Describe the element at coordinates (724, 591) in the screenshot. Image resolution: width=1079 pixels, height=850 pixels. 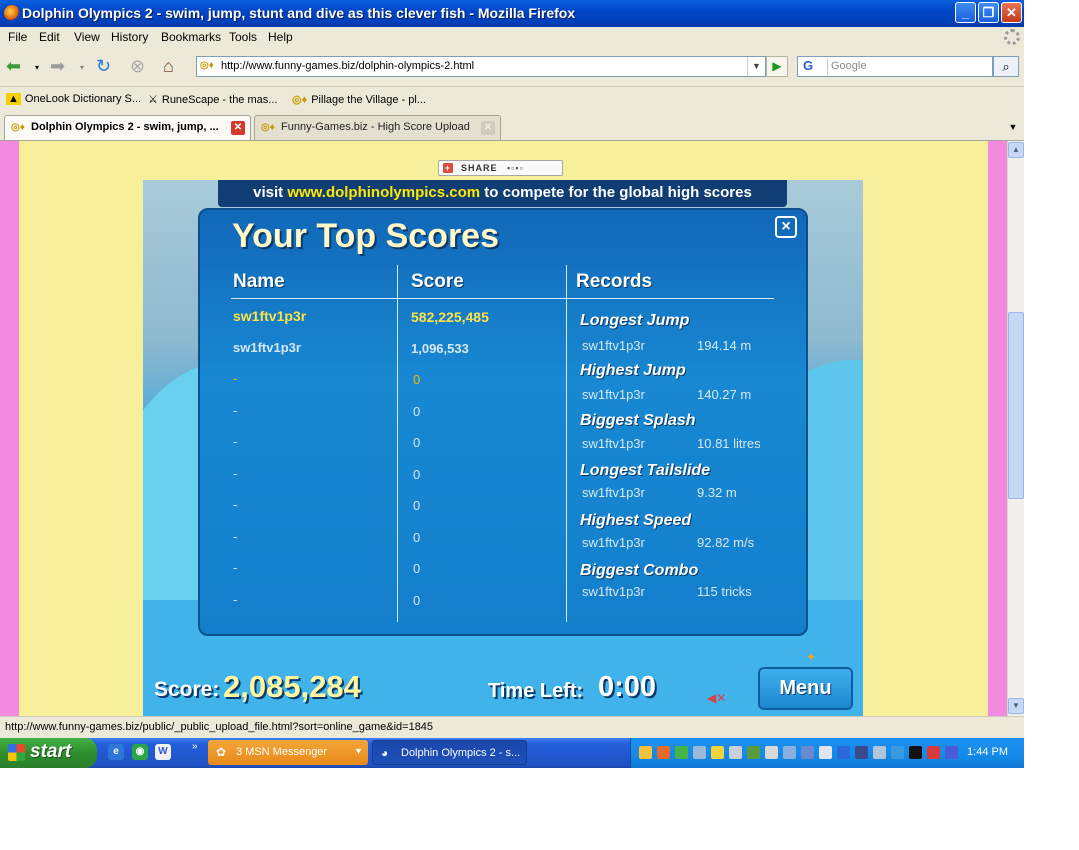
I see `record-value: 115 tricks` at that location.